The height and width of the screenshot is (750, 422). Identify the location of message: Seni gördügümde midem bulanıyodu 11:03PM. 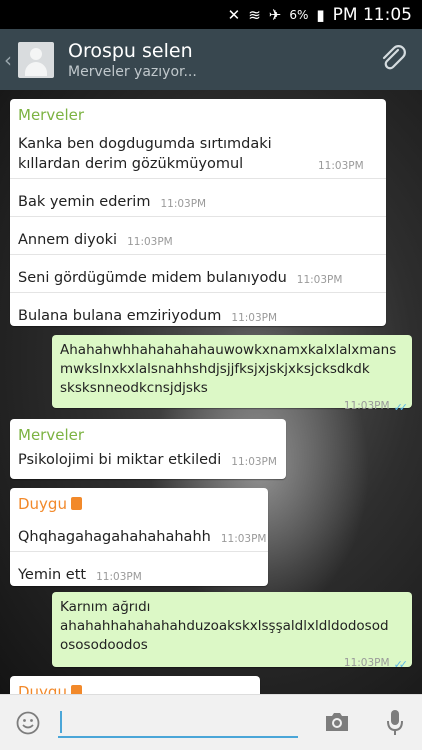
(198, 273).